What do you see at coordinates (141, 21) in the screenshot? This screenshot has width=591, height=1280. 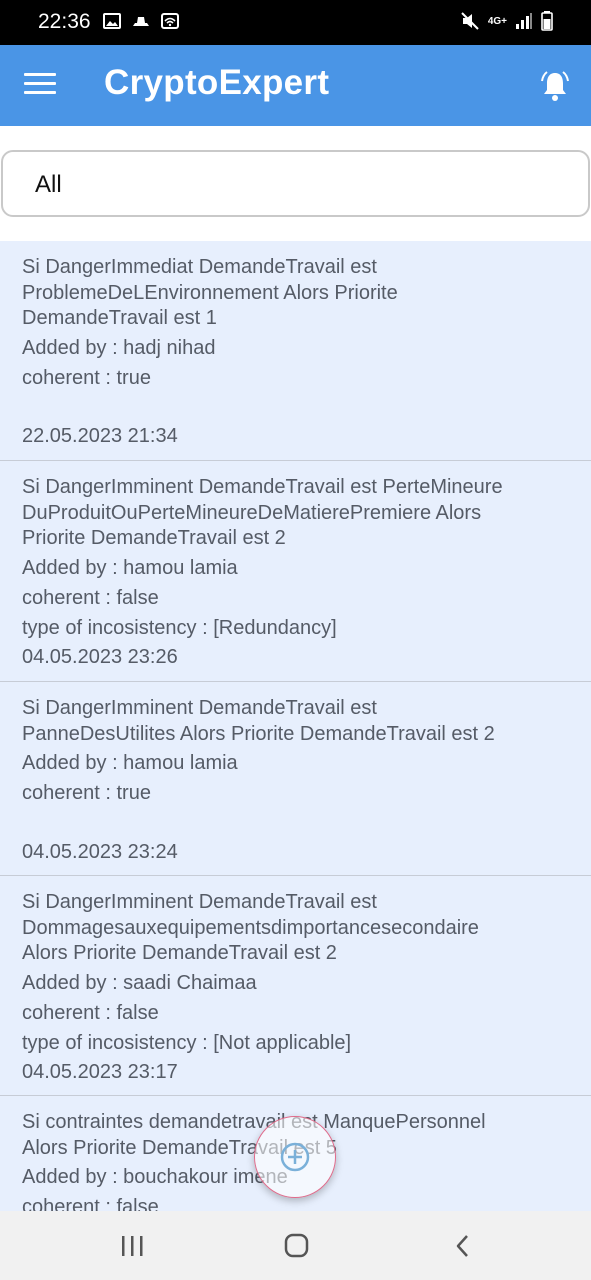 I see `hat-icon` at bounding box center [141, 21].